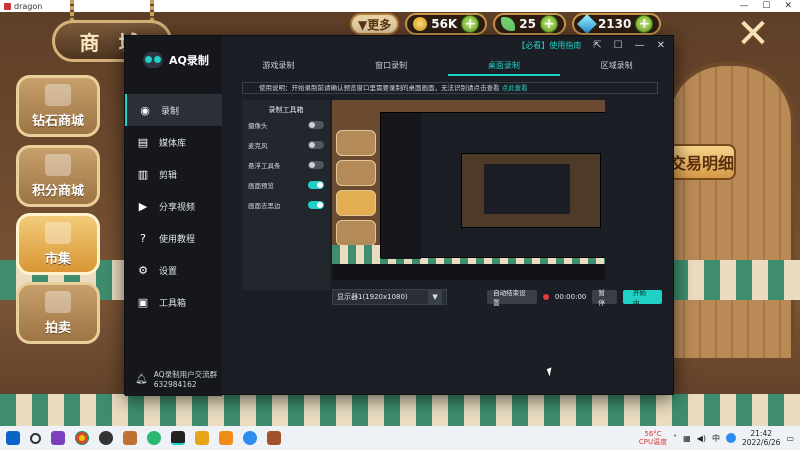  Describe the element at coordinates (143, 174) in the screenshot. I see `edit-icon: ▥` at that location.